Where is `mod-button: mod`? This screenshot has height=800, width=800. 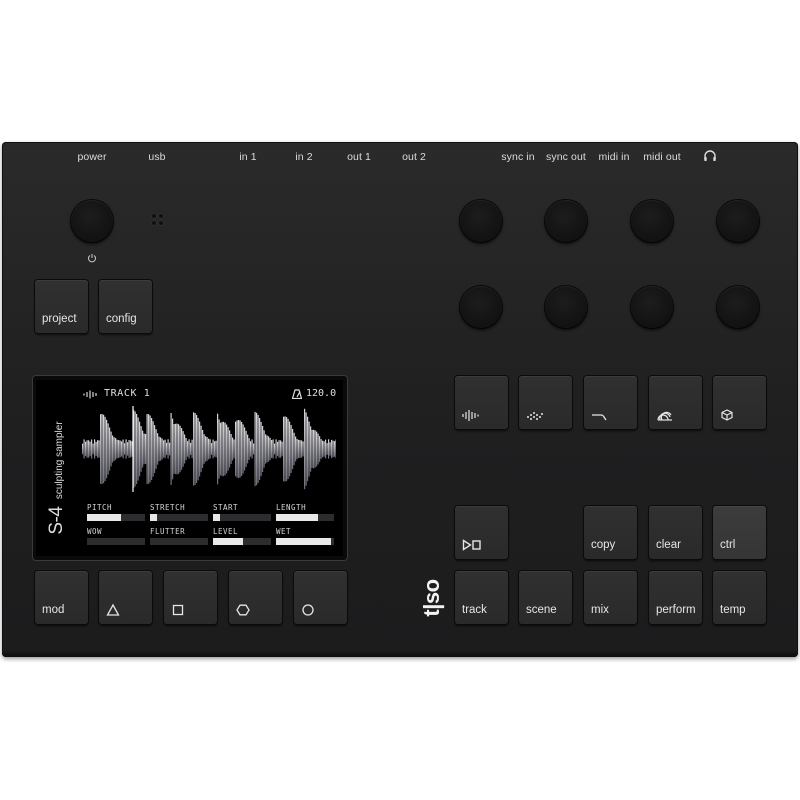 mod-button: mod is located at coordinates (61, 597).